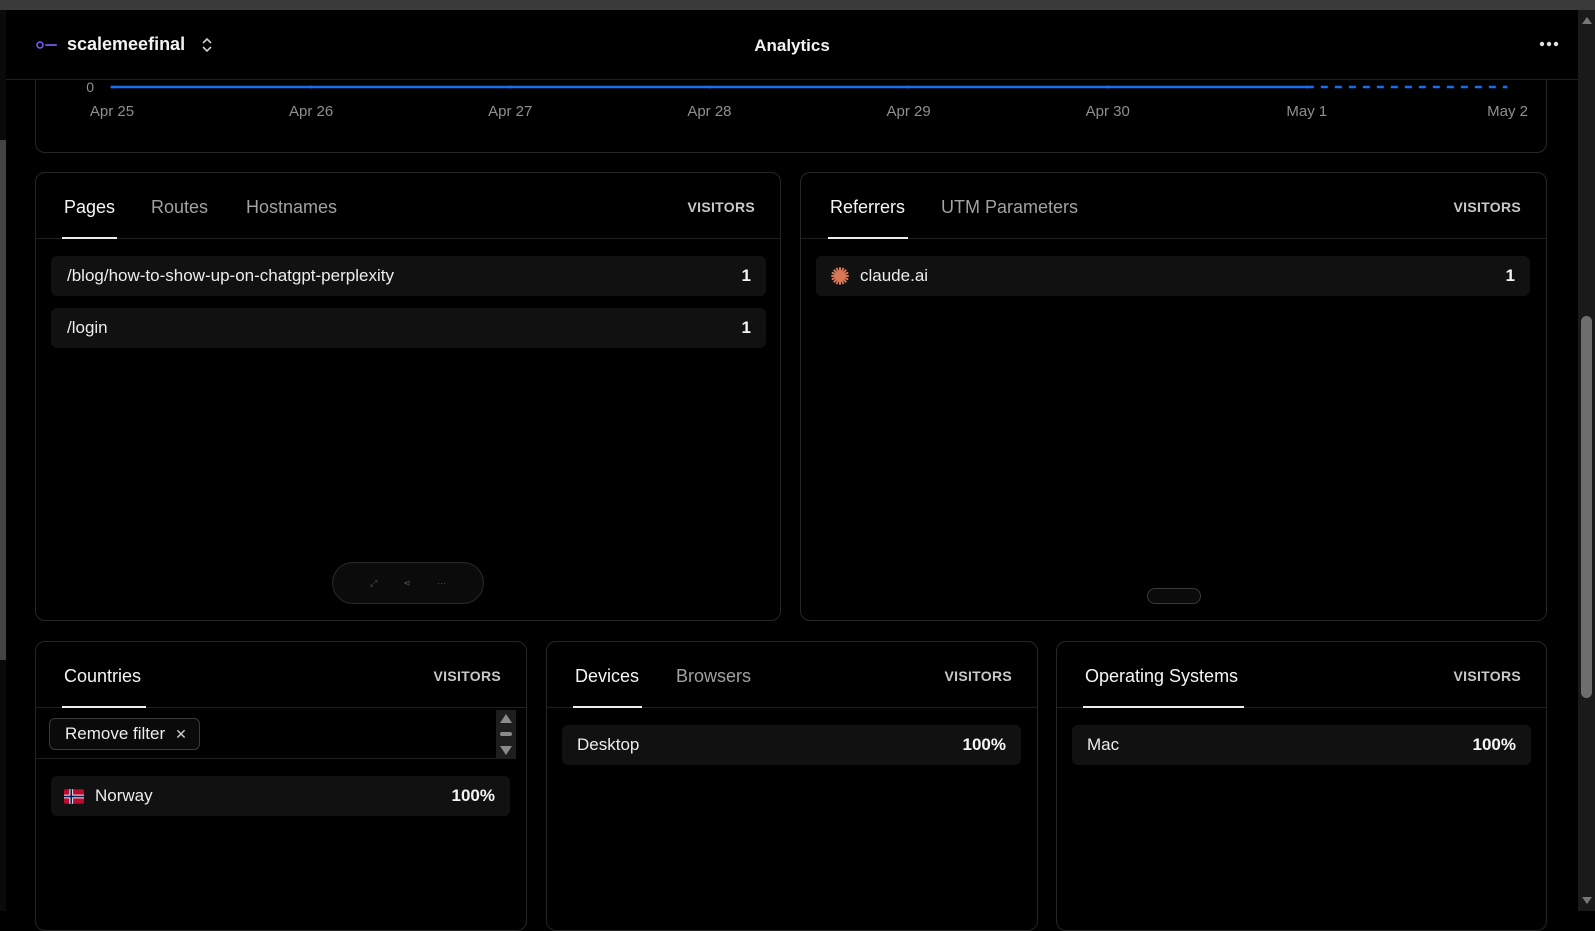 Image resolution: width=1595 pixels, height=931 pixels. Describe the element at coordinates (87, 327) in the screenshot. I see `page-path: /login` at that location.